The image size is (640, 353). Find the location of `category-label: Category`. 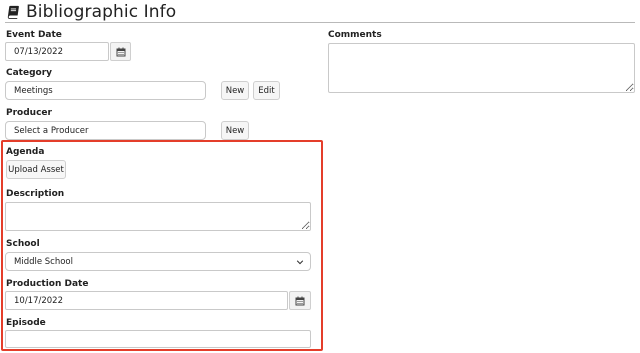

category-label: Category is located at coordinates (29, 73).